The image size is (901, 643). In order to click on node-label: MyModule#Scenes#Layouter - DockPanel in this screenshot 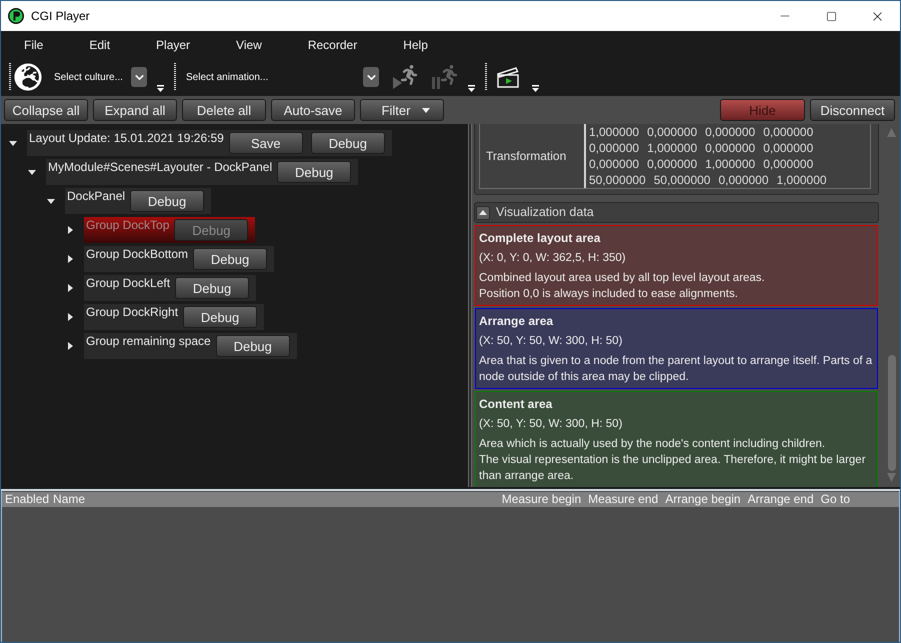, I will do `click(160, 167)`.